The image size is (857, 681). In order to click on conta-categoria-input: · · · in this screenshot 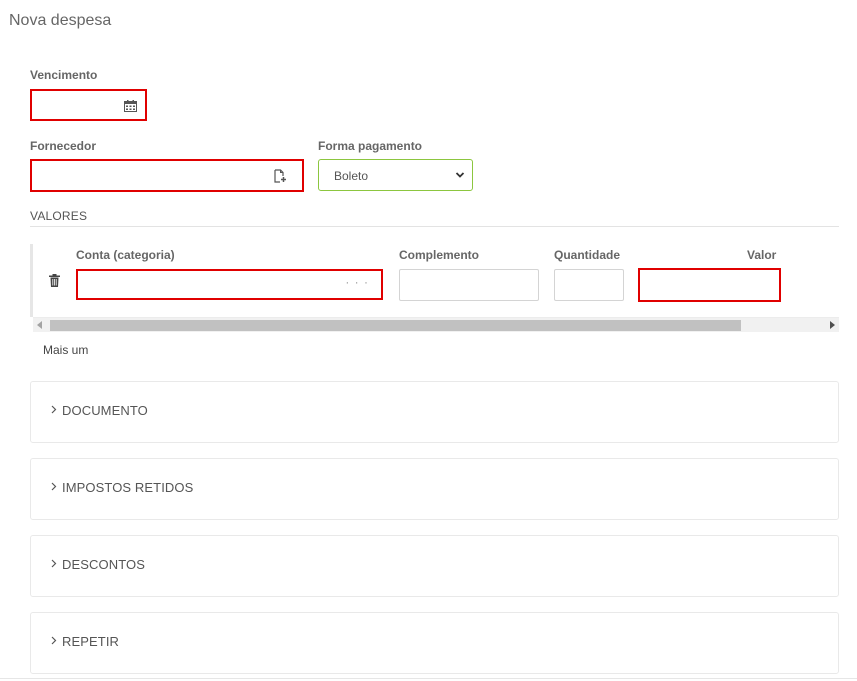, I will do `click(229, 284)`.